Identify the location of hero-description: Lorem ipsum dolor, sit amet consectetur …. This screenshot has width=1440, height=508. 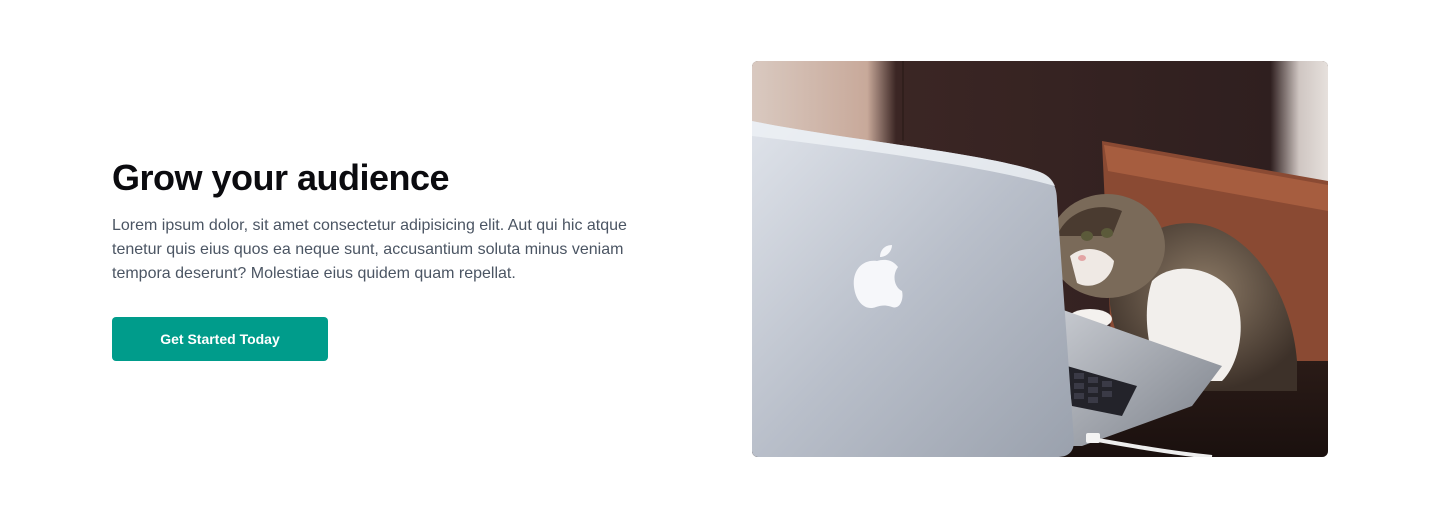
(369, 249).